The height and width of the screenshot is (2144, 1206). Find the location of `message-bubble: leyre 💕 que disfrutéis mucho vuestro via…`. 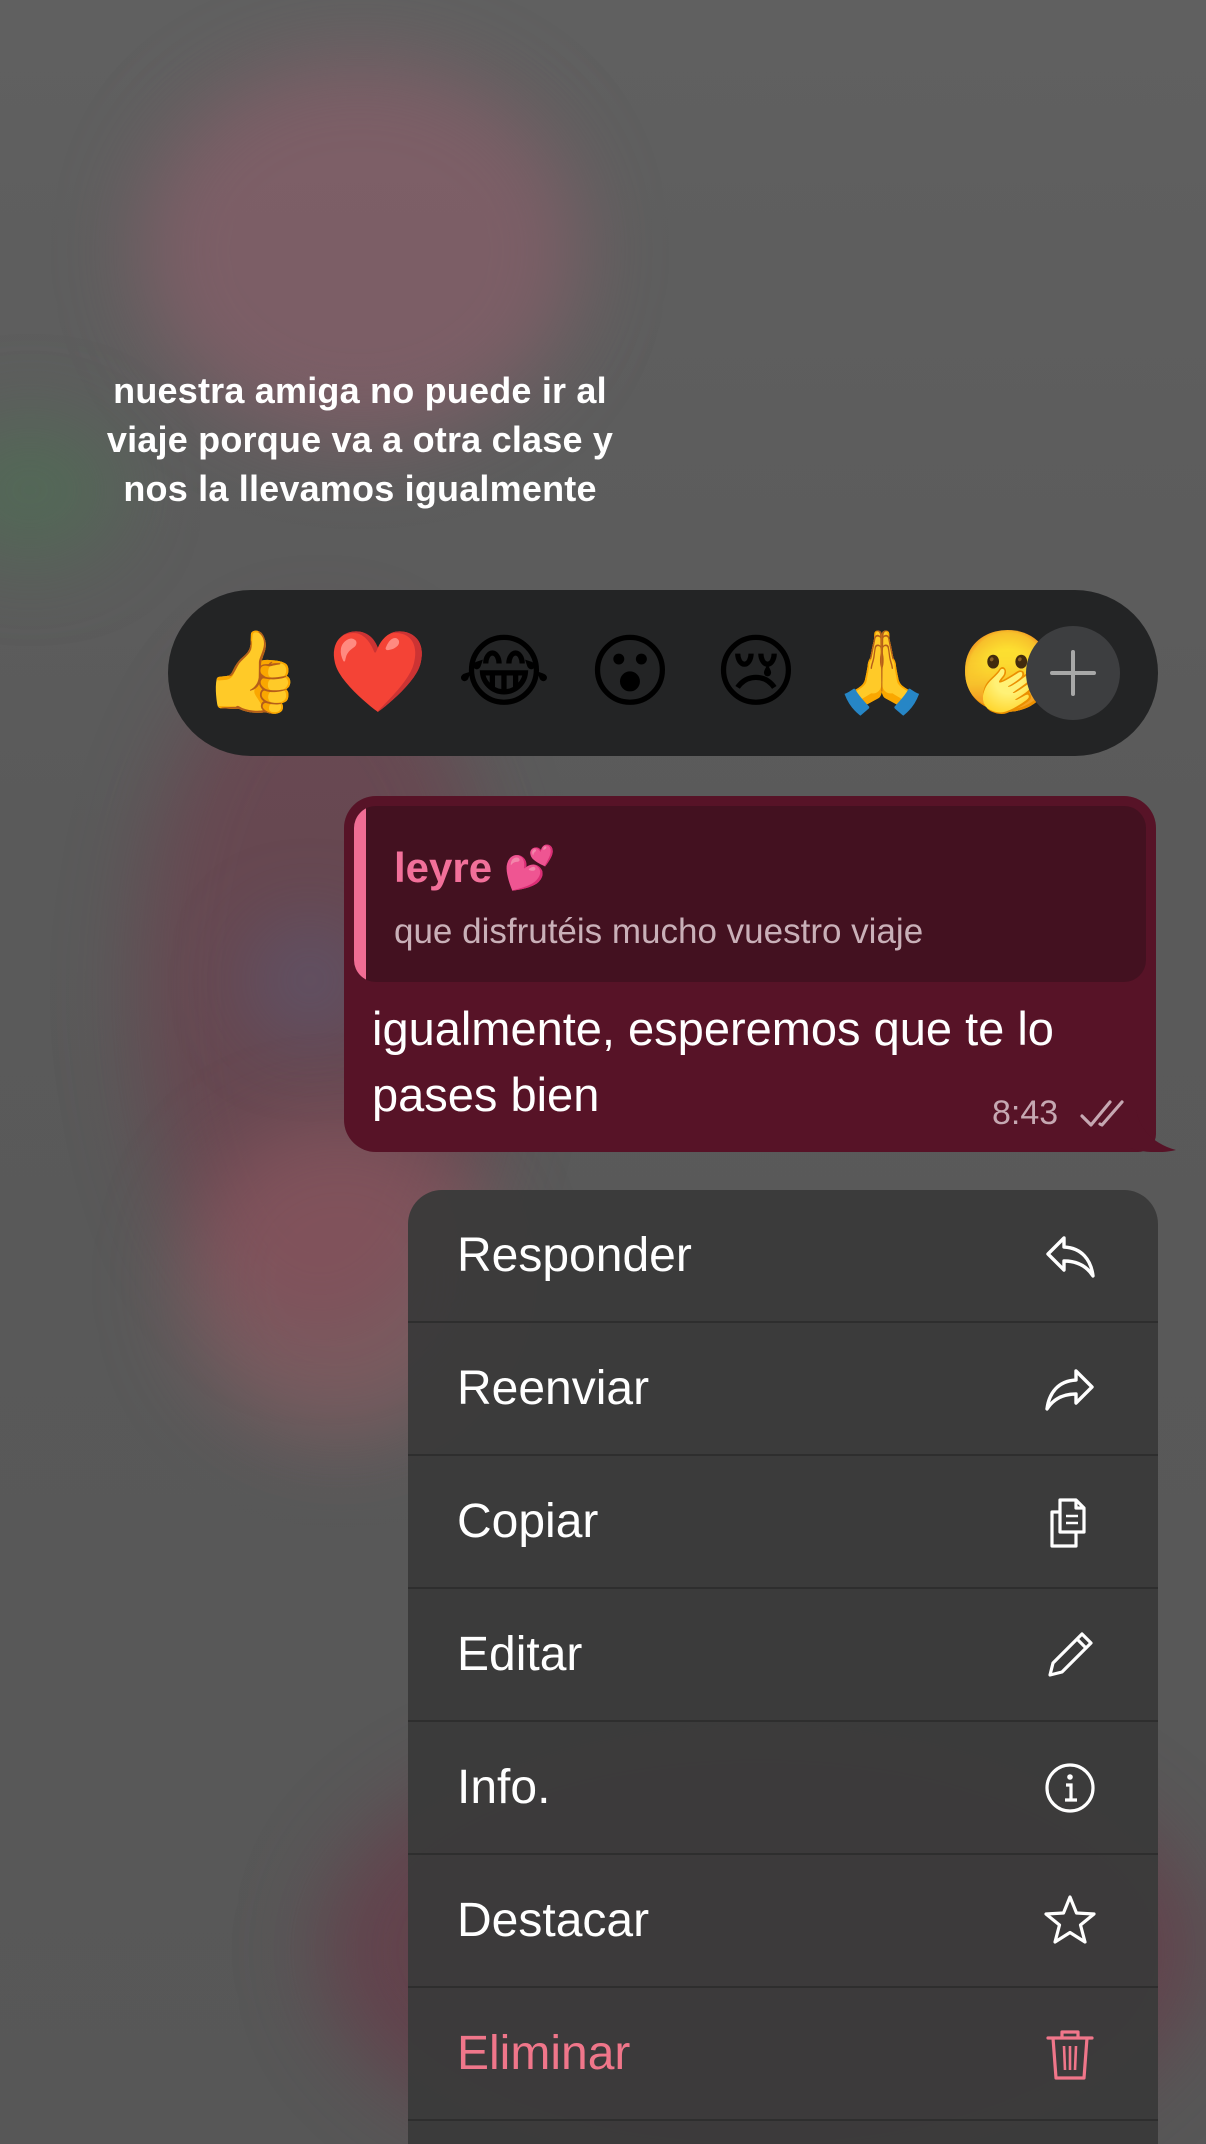

message-bubble: leyre 💕 que disfrutéis mucho vuestro via… is located at coordinates (750, 974).